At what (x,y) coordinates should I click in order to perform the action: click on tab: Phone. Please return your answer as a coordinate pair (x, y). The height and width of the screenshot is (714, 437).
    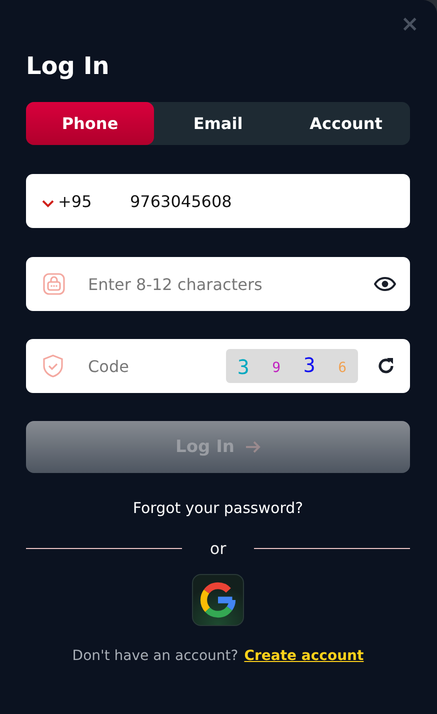
    Looking at the image, I should click on (90, 123).